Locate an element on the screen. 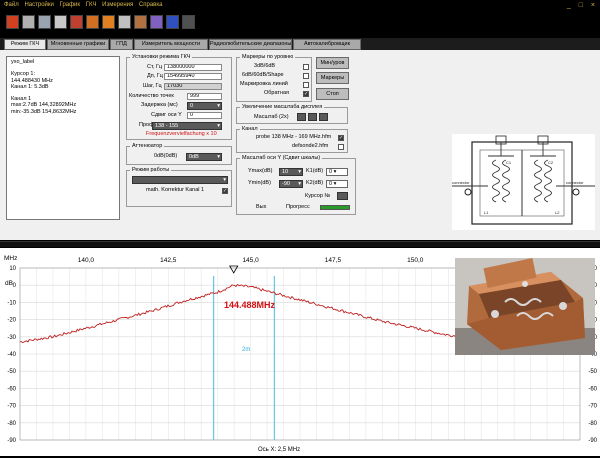 The image size is (600, 458). tab-gpd: ГПД is located at coordinates (121, 44).